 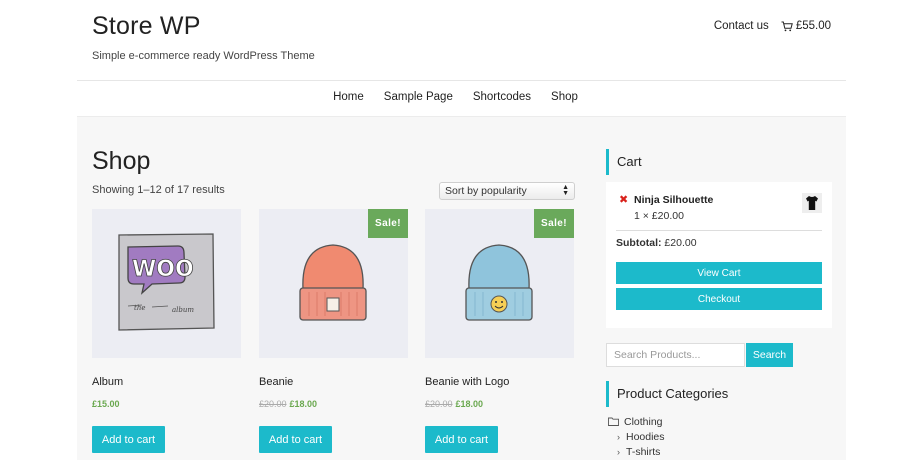 What do you see at coordinates (667, 394) in the screenshot?
I see `categories-widget-title: Product Categories` at bounding box center [667, 394].